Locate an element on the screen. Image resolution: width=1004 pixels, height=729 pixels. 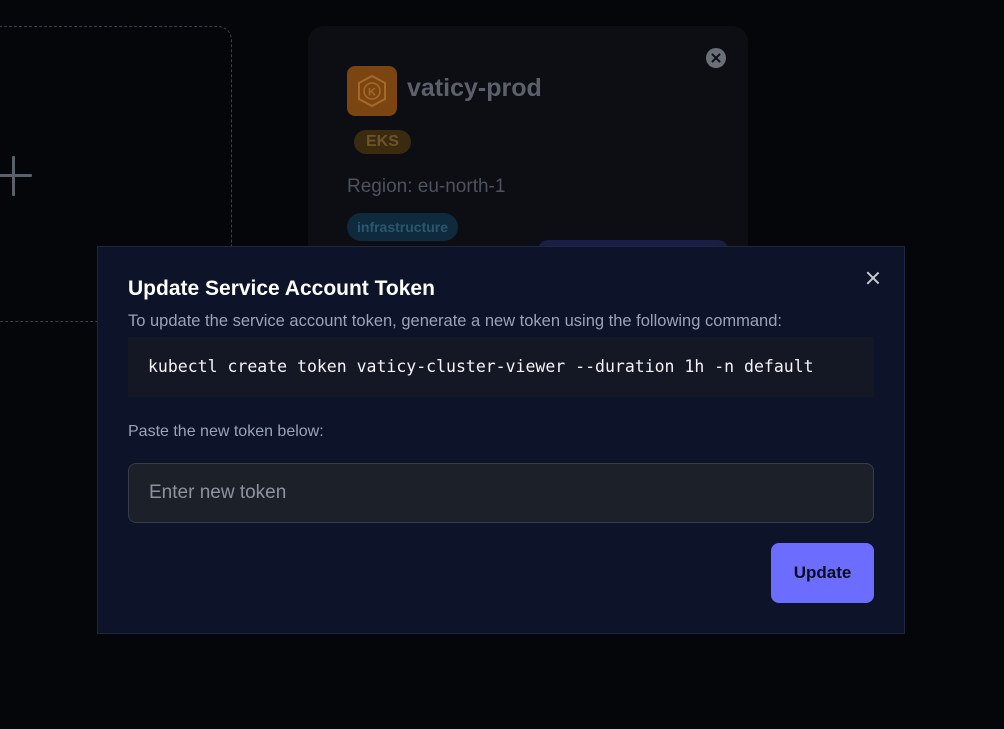
logo-letter: K is located at coordinates (372, 93).